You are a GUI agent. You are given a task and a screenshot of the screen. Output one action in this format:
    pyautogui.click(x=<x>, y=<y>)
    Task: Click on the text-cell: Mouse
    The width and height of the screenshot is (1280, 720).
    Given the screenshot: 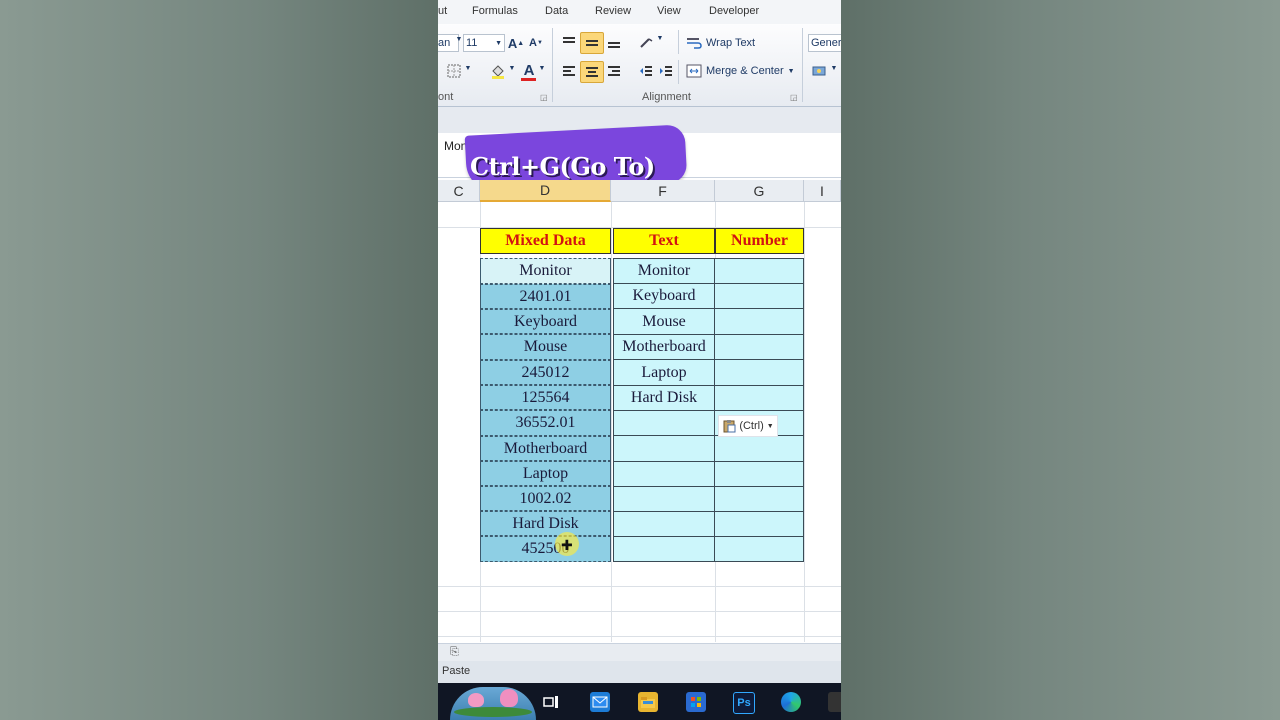 What is the action you would take?
    pyautogui.click(x=664, y=321)
    